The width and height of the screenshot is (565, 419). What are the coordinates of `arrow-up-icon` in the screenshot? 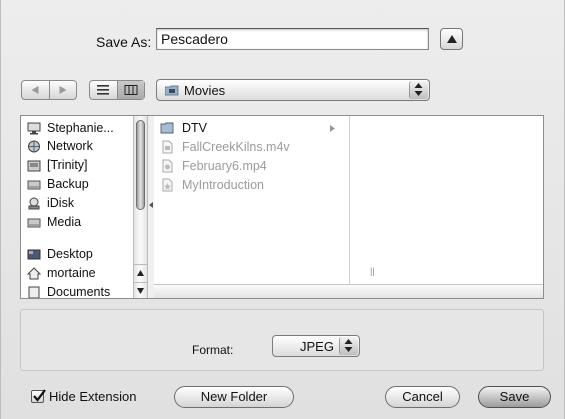 It's located at (140, 273).